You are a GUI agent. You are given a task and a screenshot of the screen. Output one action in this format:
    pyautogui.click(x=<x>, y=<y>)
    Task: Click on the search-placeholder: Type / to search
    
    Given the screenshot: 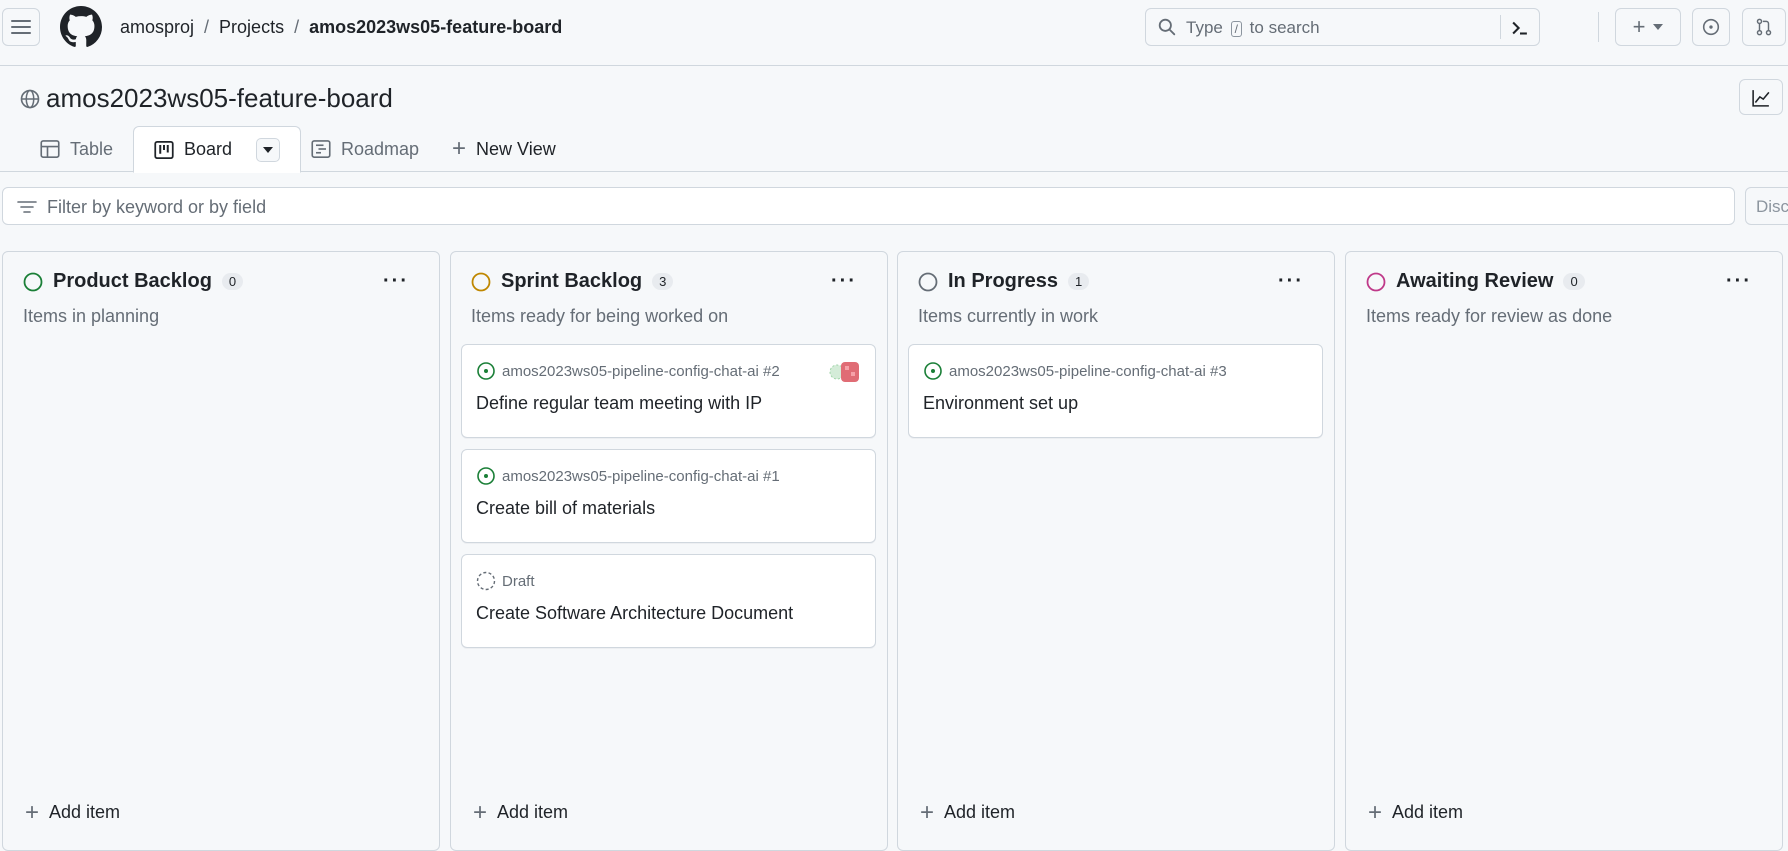 What is the action you would take?
    pyautogui.click(x=1253, y=28)
    